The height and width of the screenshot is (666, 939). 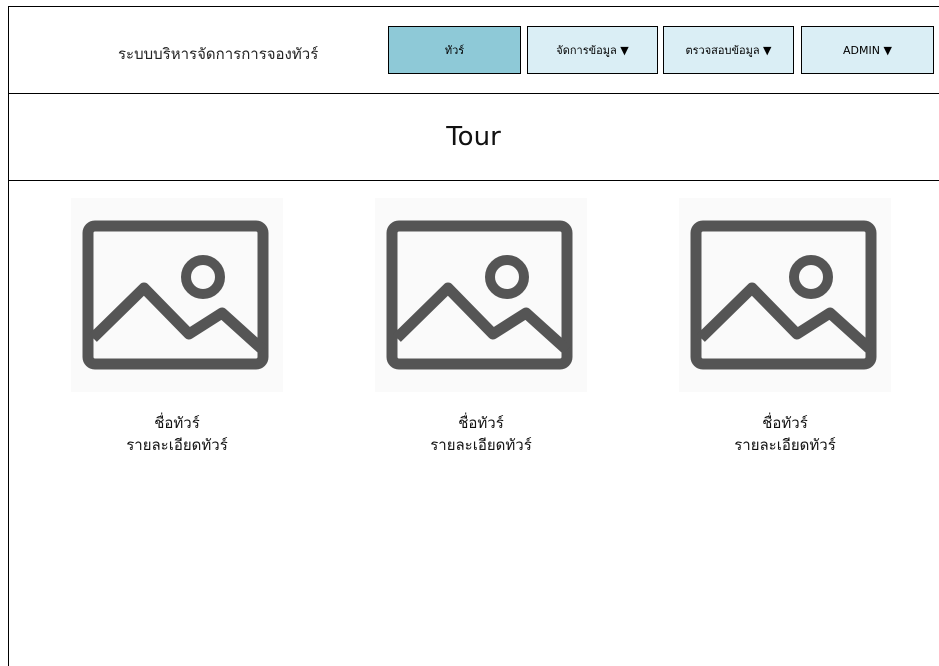 I want to click on page-title: Tour, so click(x=473, y=137).